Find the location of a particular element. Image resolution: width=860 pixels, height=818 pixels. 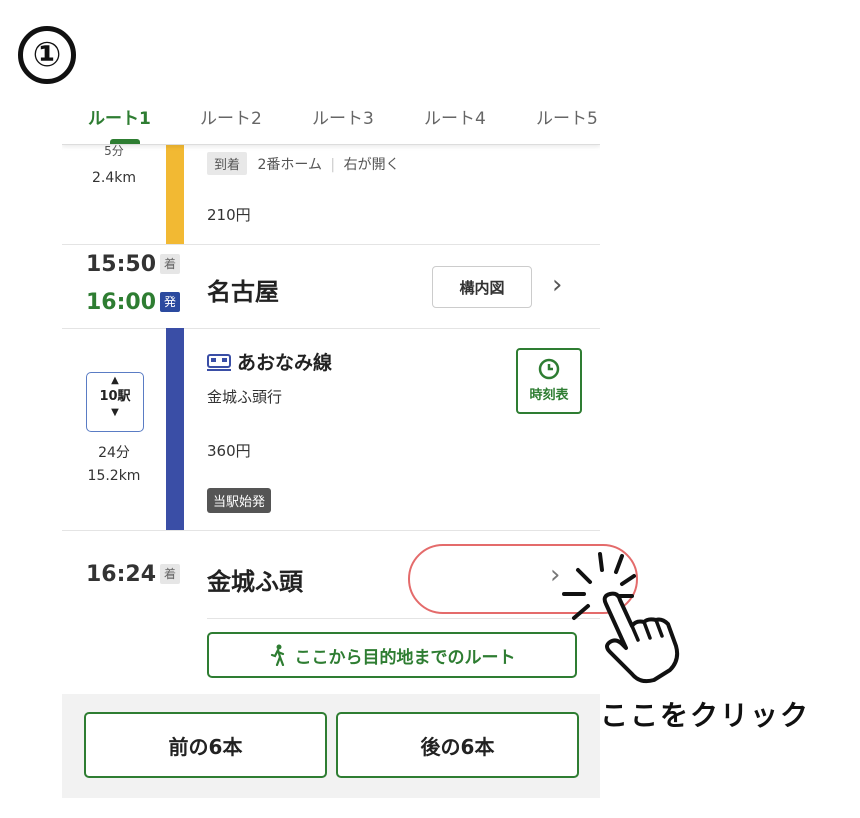

route-to-destination-button: ここから目的地までのルート is located at coordinates (392, 655).